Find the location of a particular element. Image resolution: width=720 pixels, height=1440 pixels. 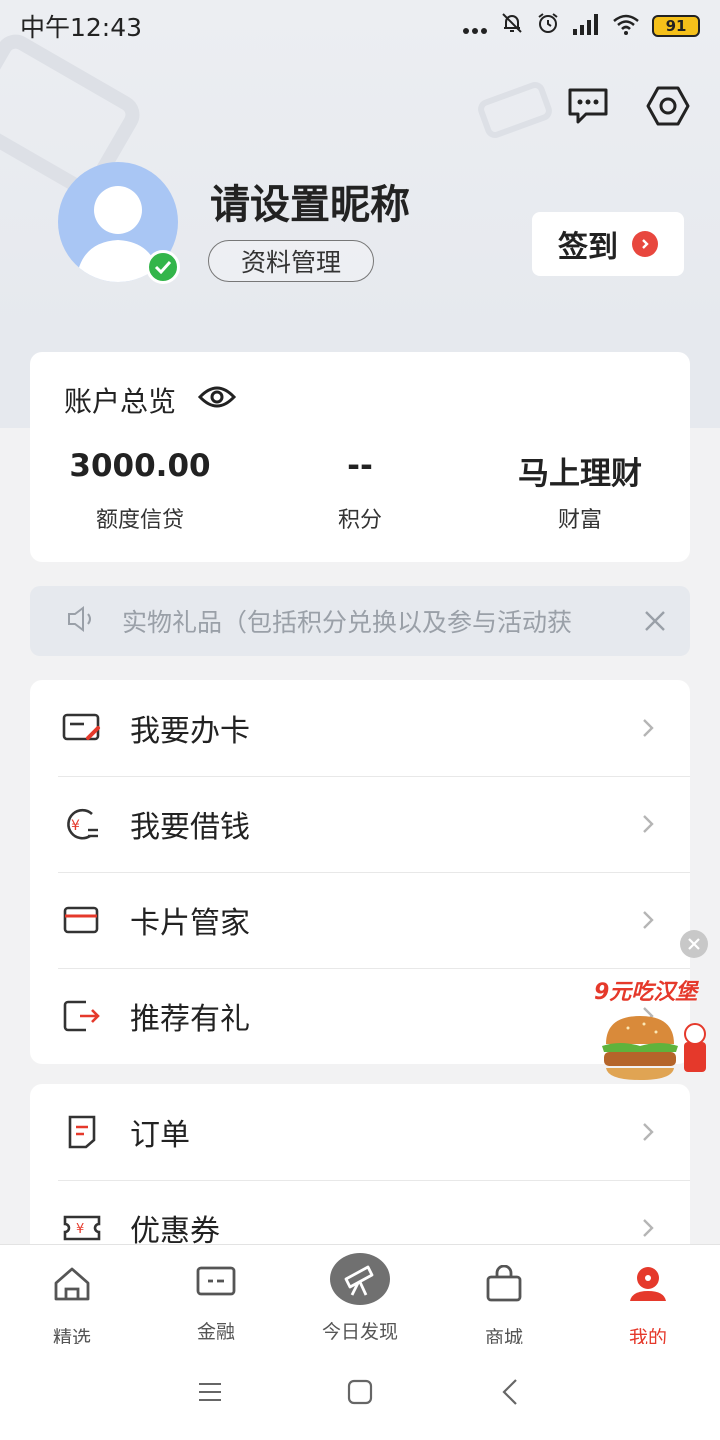

bottom-tab-bar: 精选 金融 今日发现 商城 我的 is located at coordinates (360, 1296).